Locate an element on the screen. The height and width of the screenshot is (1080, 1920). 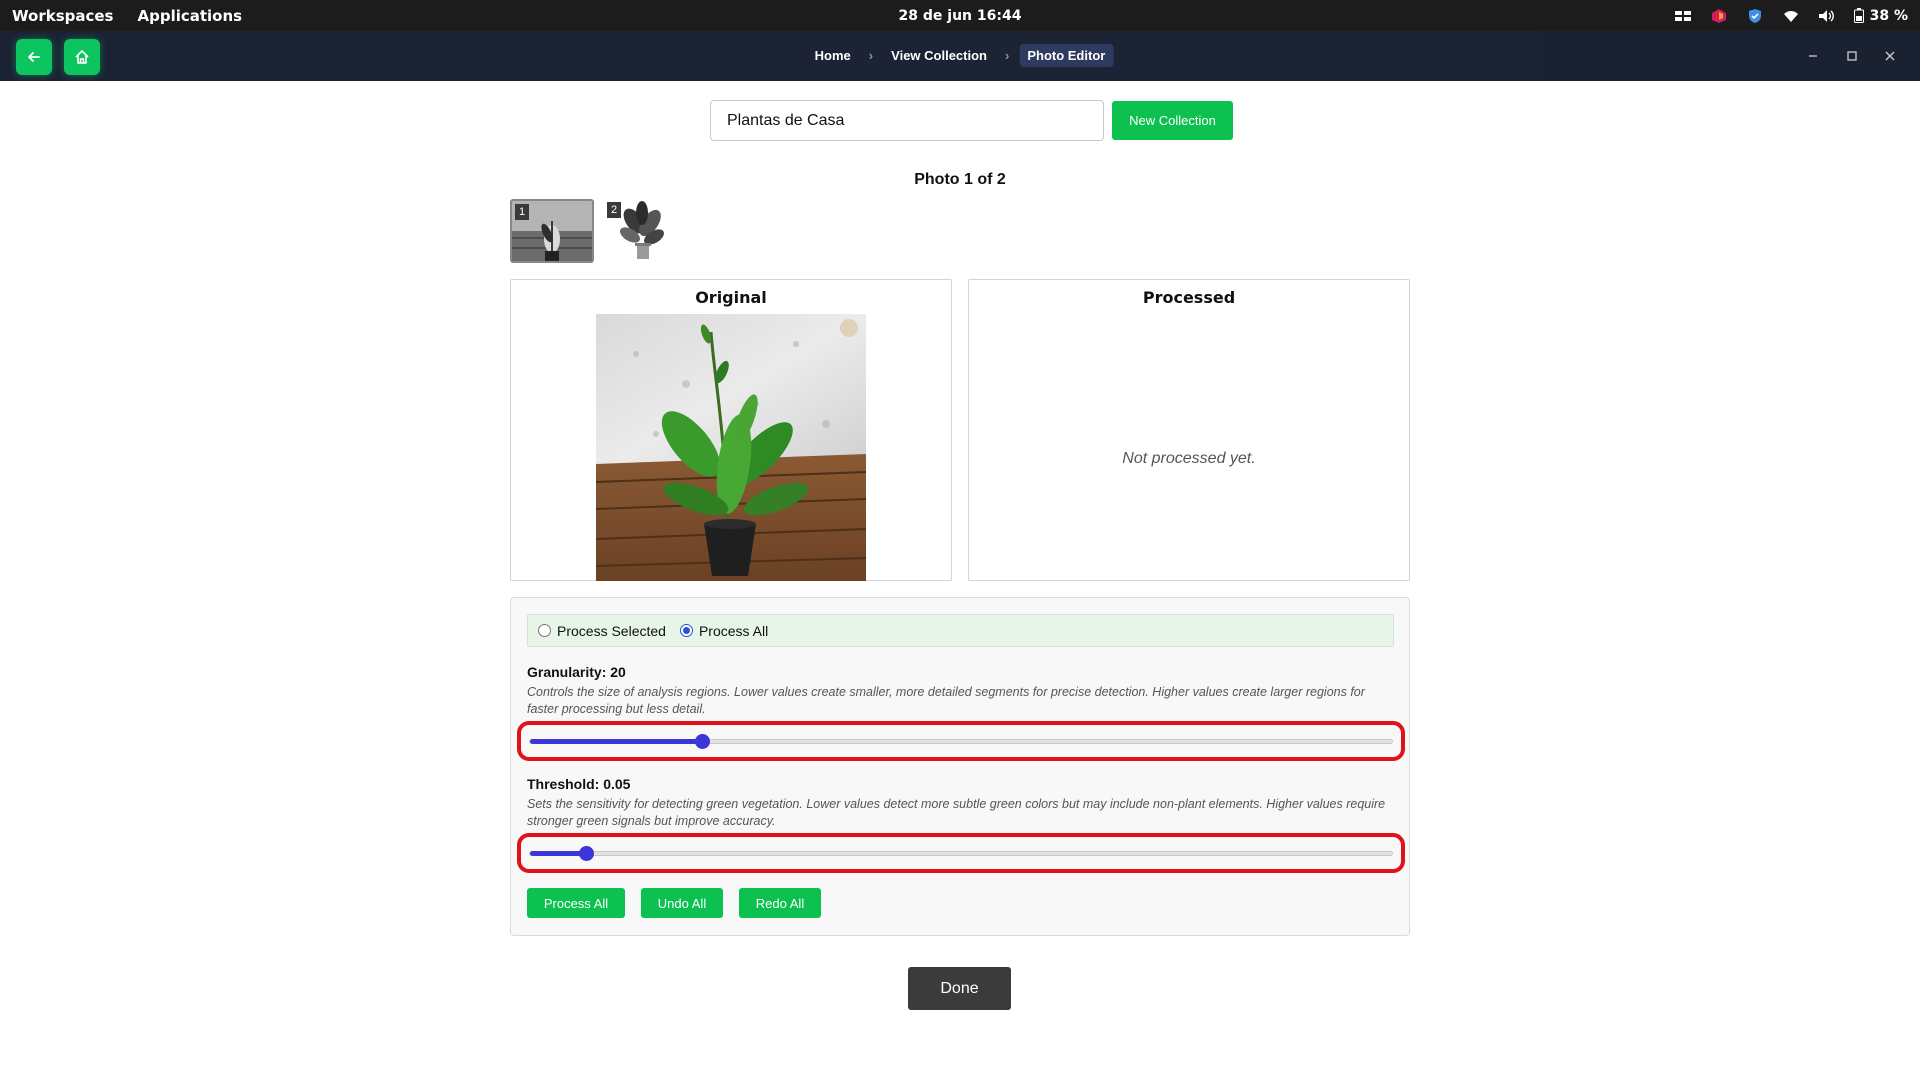
threshold-slider is located at coordinates (961, 853).